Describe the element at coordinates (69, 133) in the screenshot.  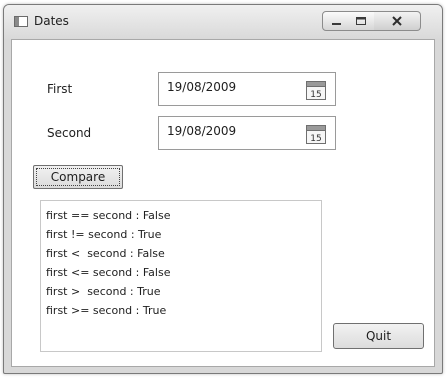
I see `second-label: Second` at that location.